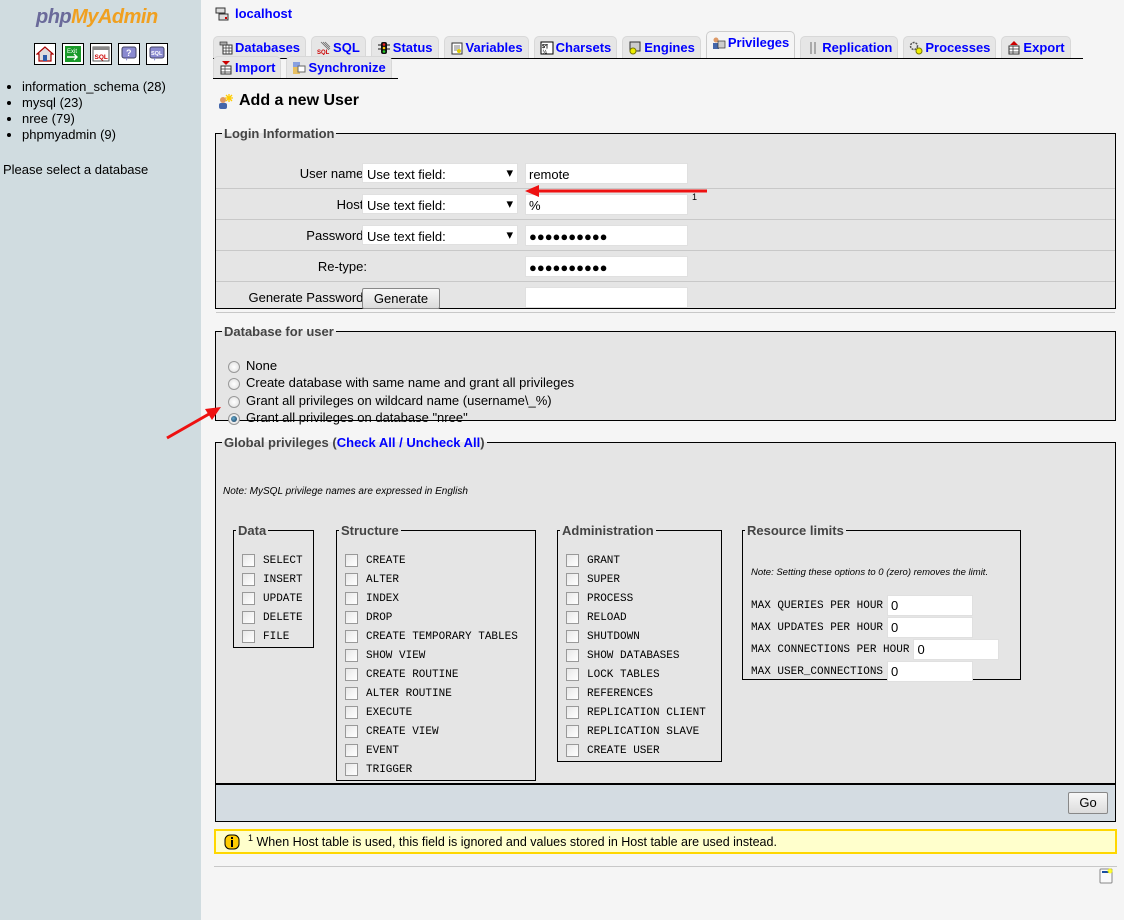 The width and height of the screenshot is (1124, 920). What do you see at coordinates (486, 47) in the screenshot?
I see `tab-variables: Variables` at bounding box center [486, 47].